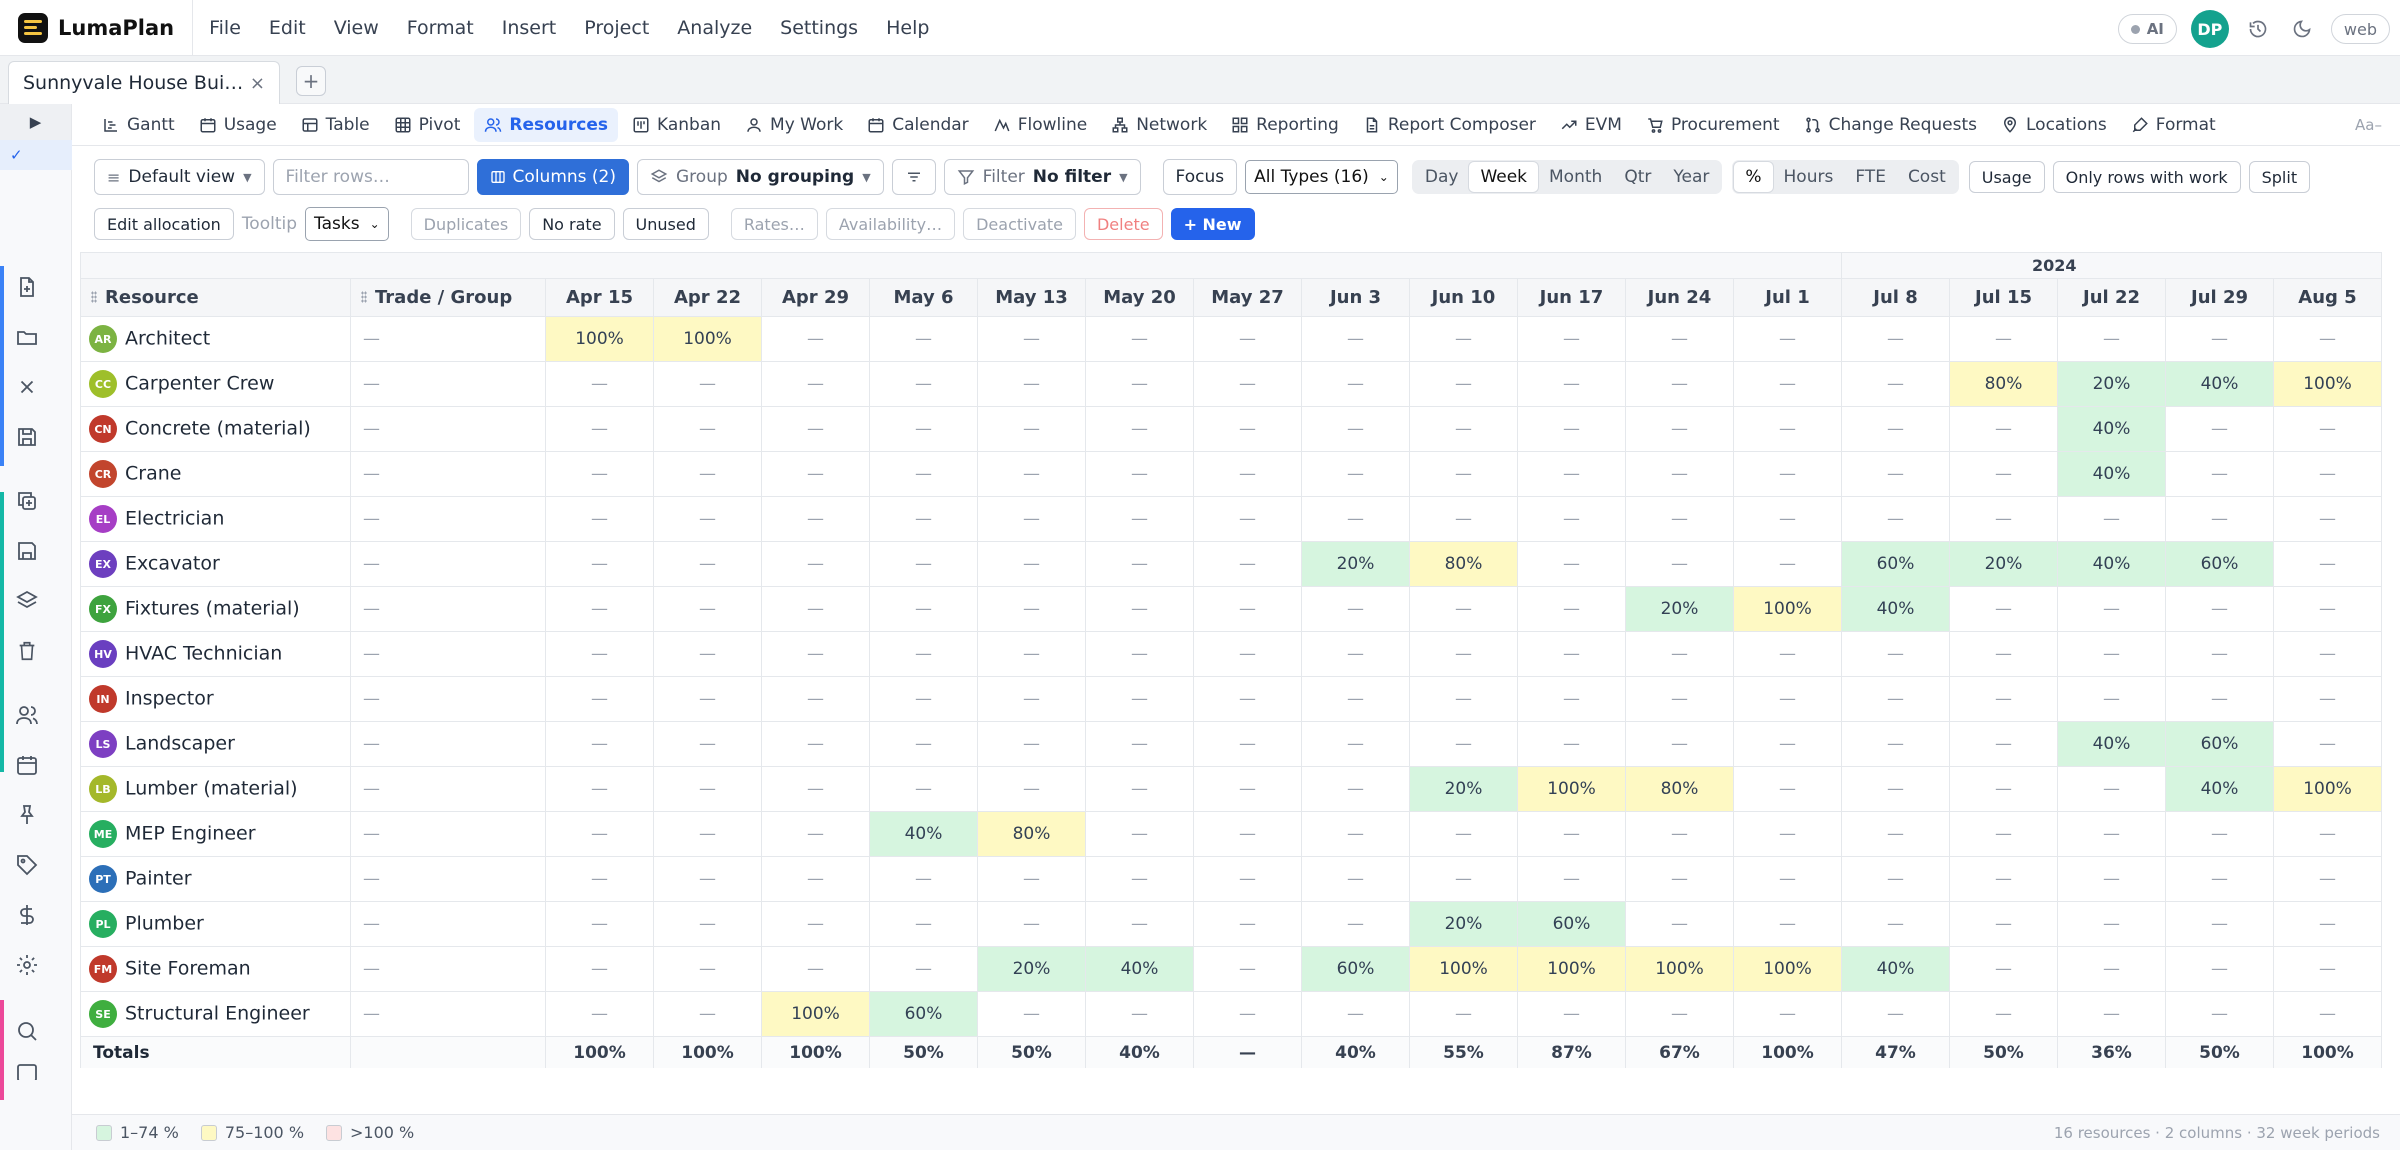 This screenshot has width=2400, height=1150. Describe the element at coordinates (1571, 924) in the screenshot. I see `allocation-cell: 60%` at that location.